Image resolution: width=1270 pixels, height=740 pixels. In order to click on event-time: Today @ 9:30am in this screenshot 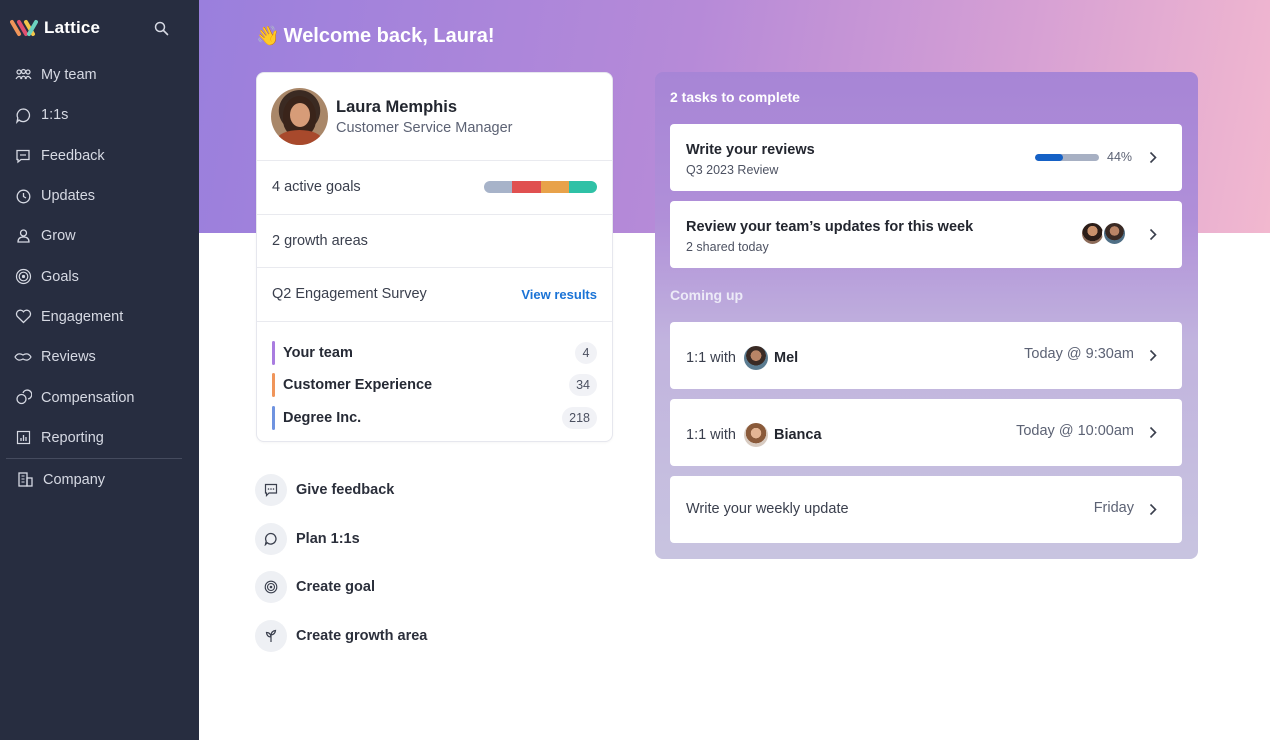, I will do `click(1079, 354)`.